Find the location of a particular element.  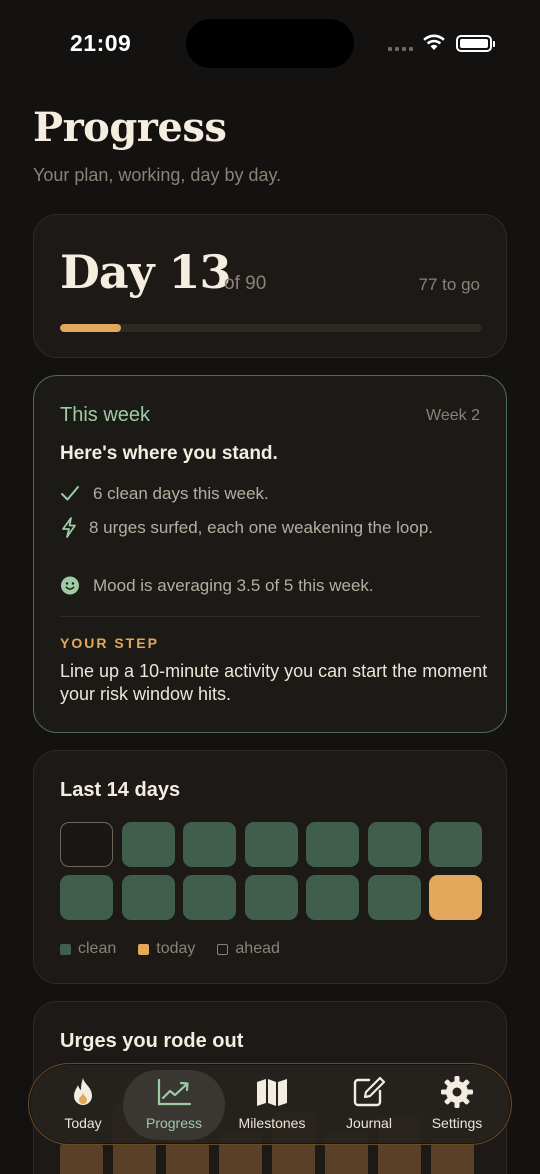

check-icon is located at coordinates (70, 493).